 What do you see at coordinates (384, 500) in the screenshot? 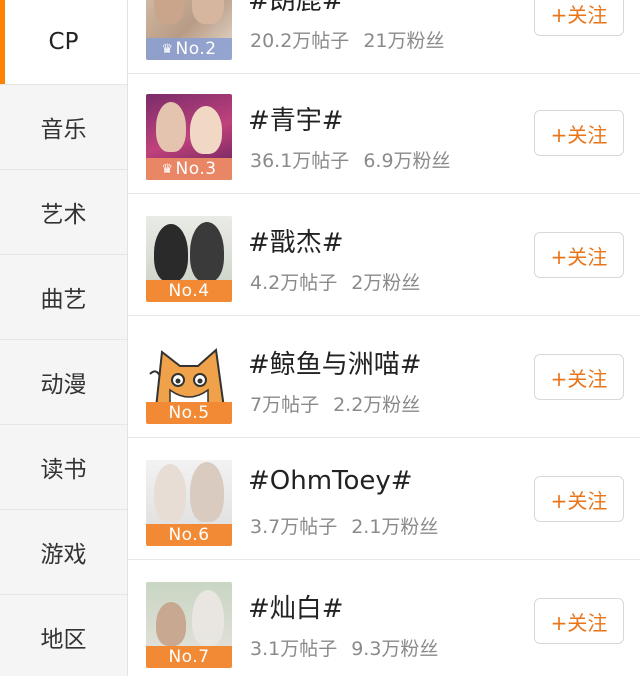
I see `list-item: No.6 #OhmToey# 3.7万帖子 2.1万粉丝 +关注` at bounding box center [384, 500].